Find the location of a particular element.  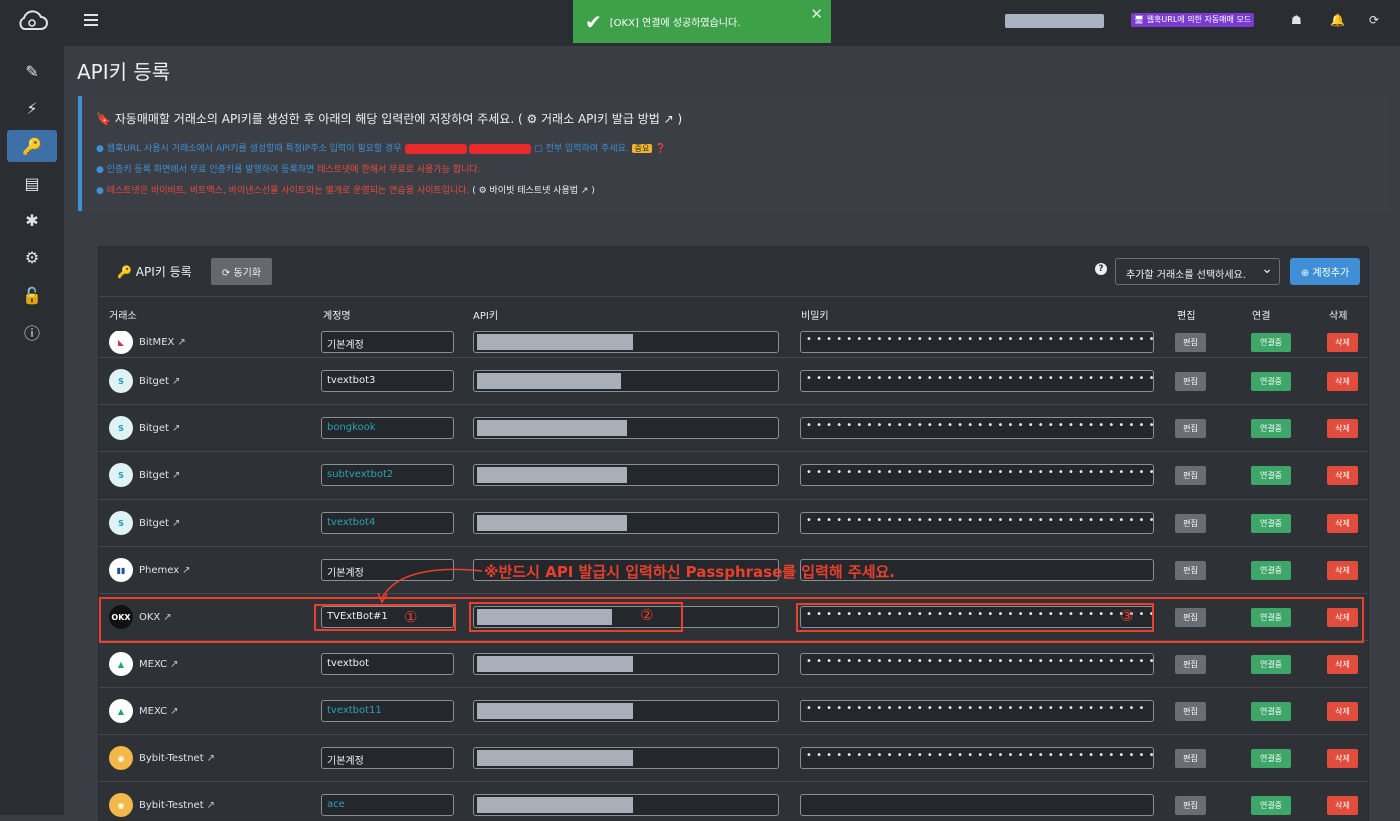

nav-cogs-icon: ⚙ is located at coordinates (32, 257).